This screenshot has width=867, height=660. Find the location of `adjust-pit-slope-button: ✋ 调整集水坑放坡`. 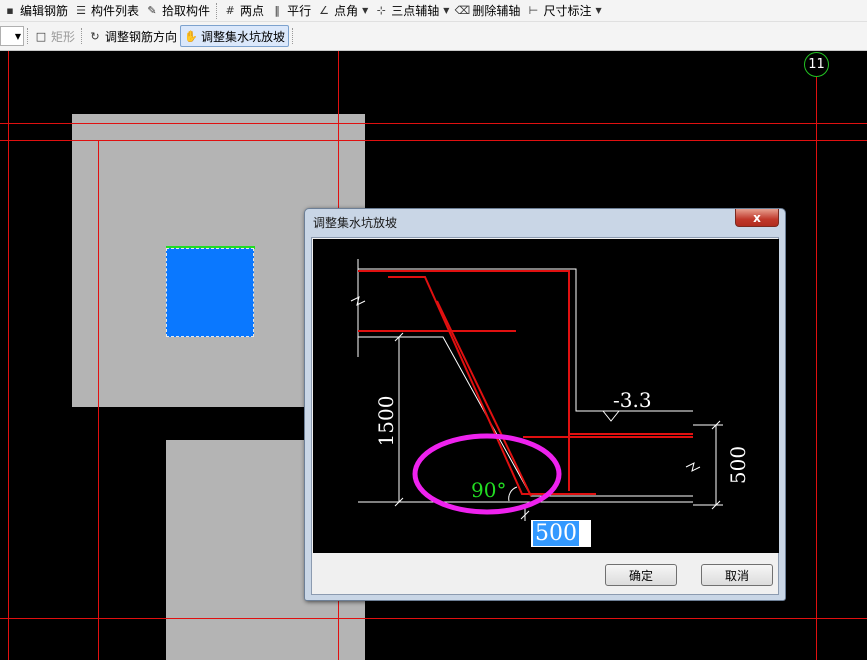

adjust-pit-slope-button: ✋ 调整集水坑放坡 is located at coordinates (235, 36).